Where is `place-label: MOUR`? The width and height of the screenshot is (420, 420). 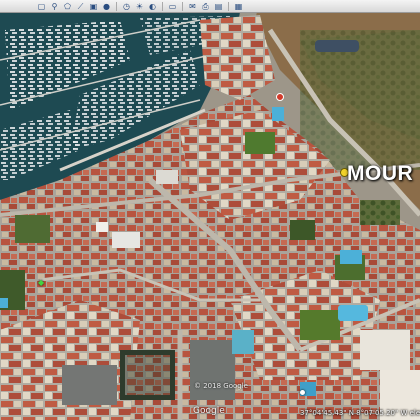
place-label: MOUR is located at coordinates (380, 174).